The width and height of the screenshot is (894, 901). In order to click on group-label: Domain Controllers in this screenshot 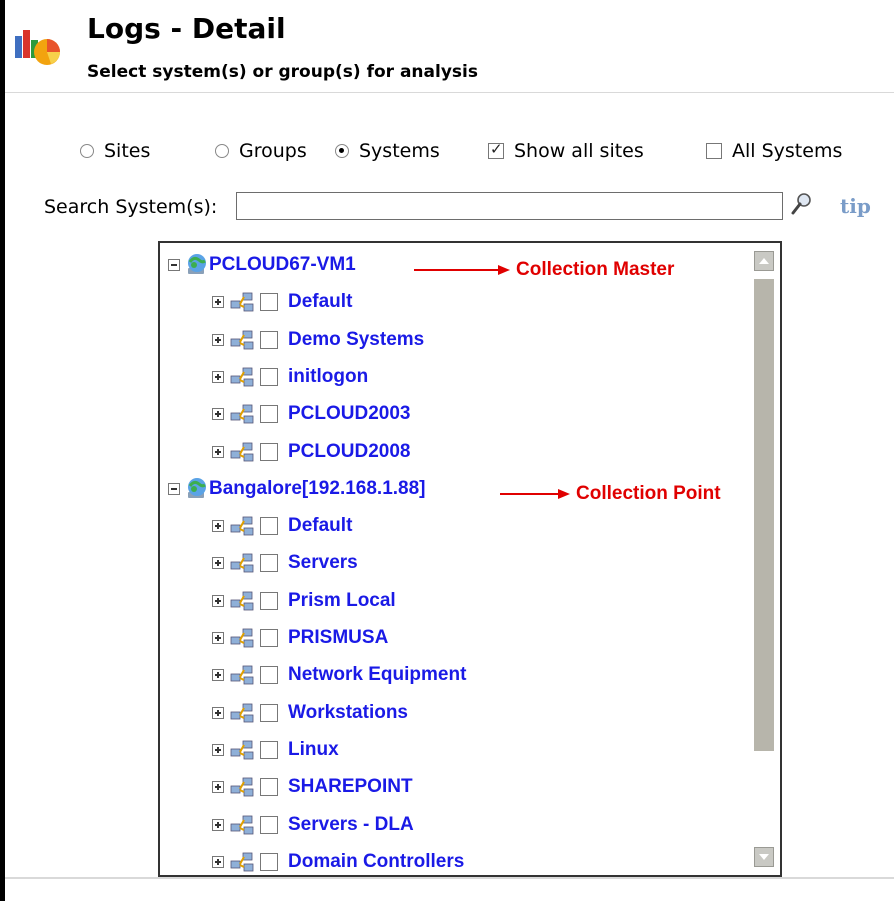, I will do `click(376, 862)`.